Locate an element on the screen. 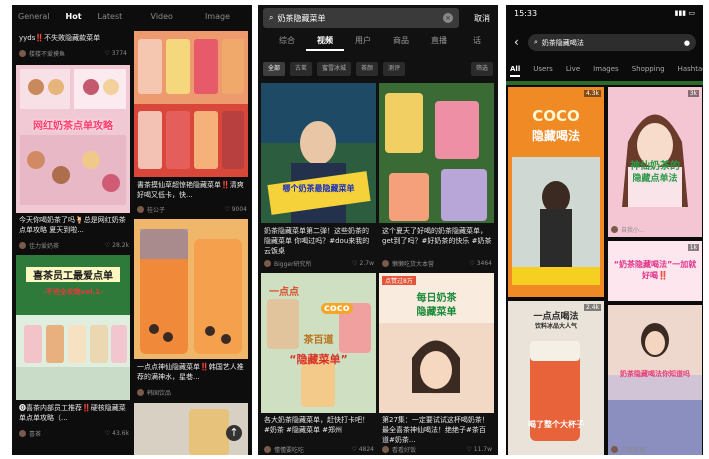 The image size is (709, 459). video-overlay-title: “隐藏菜单” is located at coordinates (318, 359).